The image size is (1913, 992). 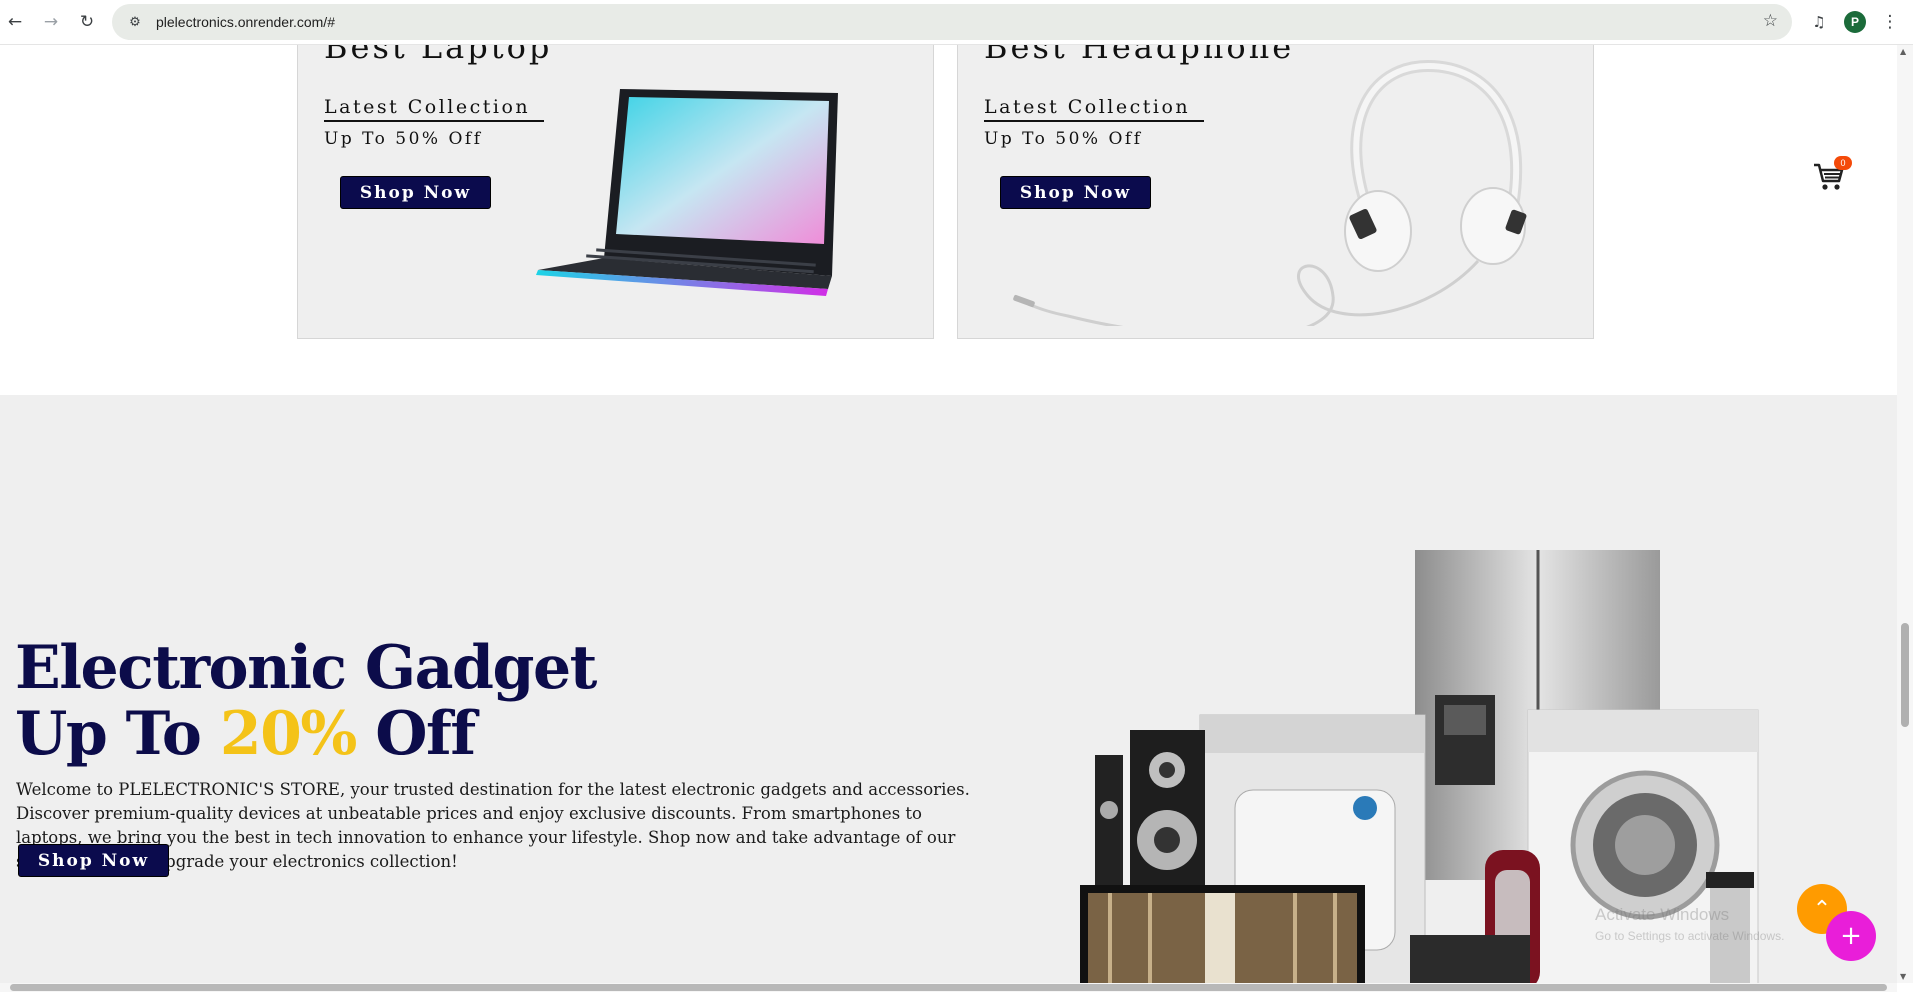 I want to click on media-control-icon: ♫, so click(x=1819, y=22).